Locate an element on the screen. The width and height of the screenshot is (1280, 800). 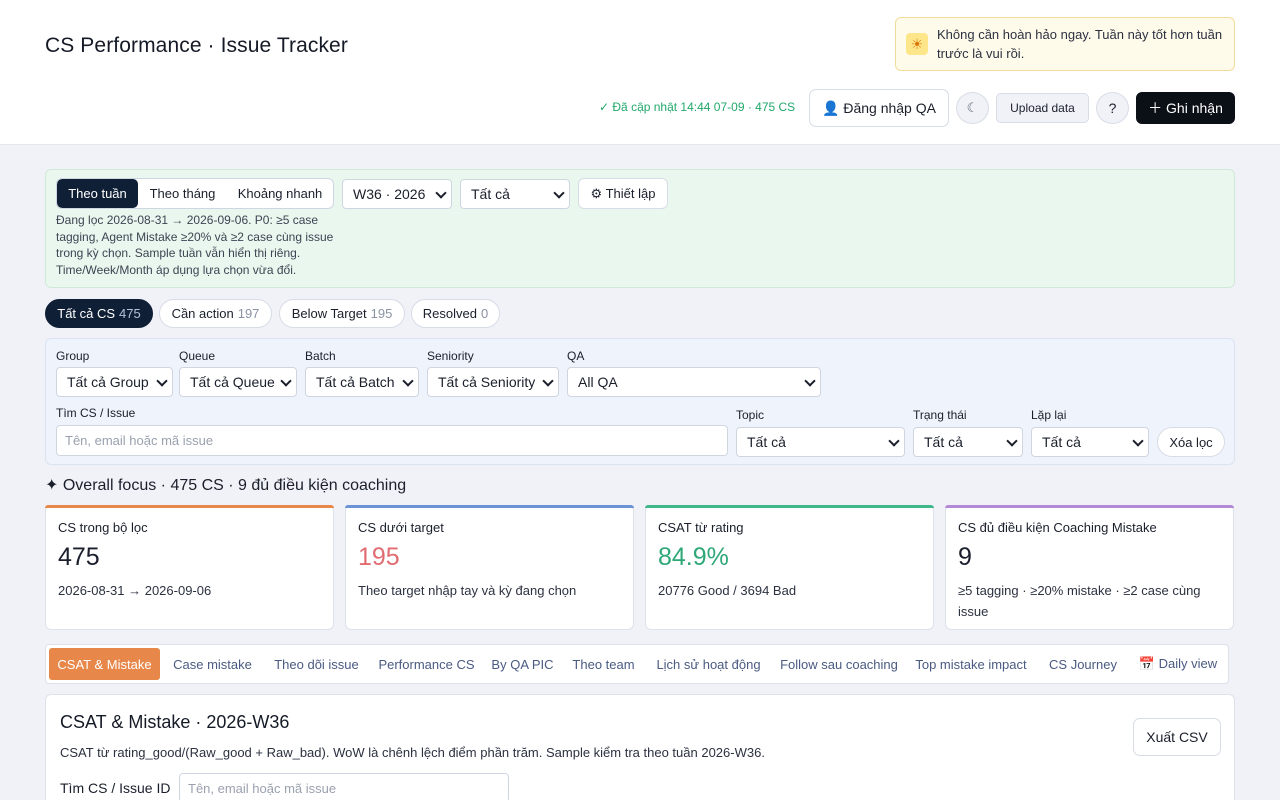
pill-label: Resolved is located at coordinates (449, 313).